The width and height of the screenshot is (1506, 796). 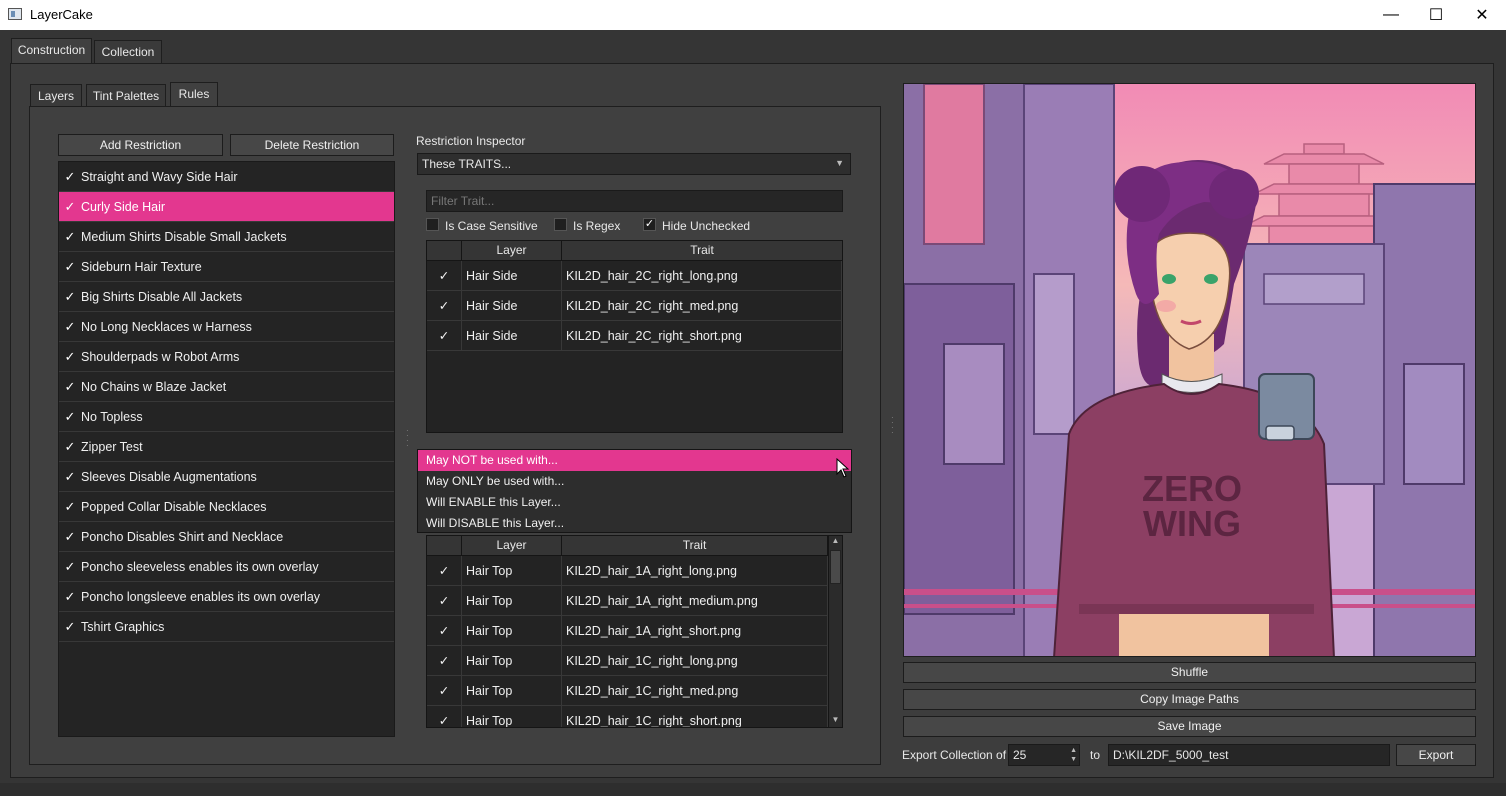 I want to click on table-row: ✓ Hair Top KIL2D_hair_1A_right_long.png, so click(x=634, y=570).